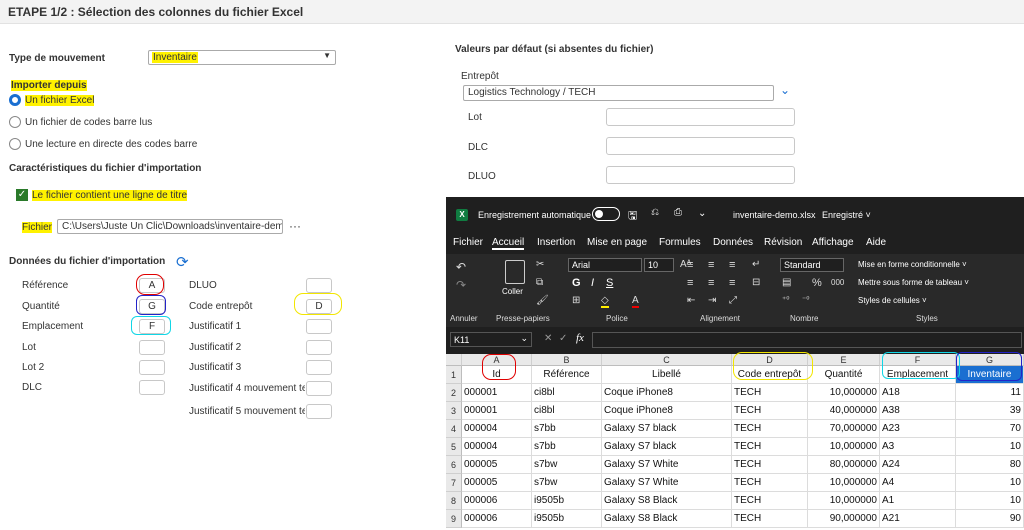 This screenshot has width=1024, height=530. Describe the element at coordinates (632, 216) in the screenshot. I see `save-icon: 🖫` at that location.